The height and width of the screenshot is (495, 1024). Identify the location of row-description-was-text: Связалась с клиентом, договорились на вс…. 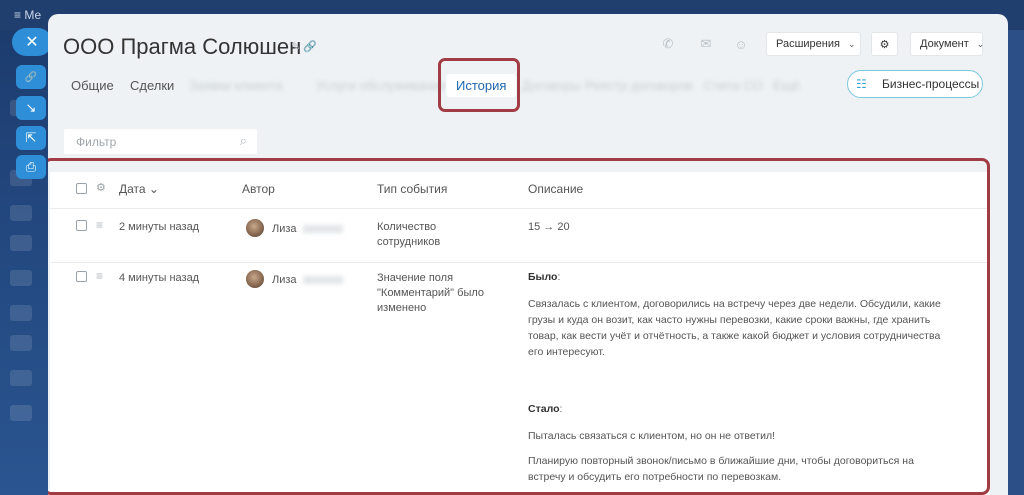
(734, 328).